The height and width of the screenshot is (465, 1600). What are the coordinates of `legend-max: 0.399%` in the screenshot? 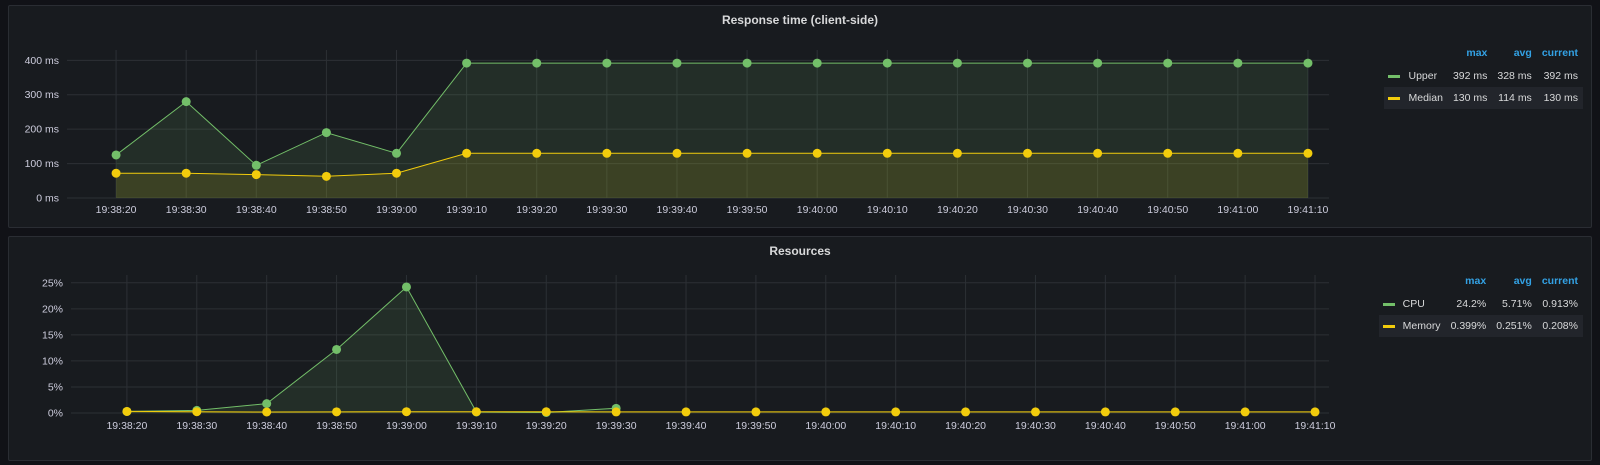 It's located at (1468, 326).